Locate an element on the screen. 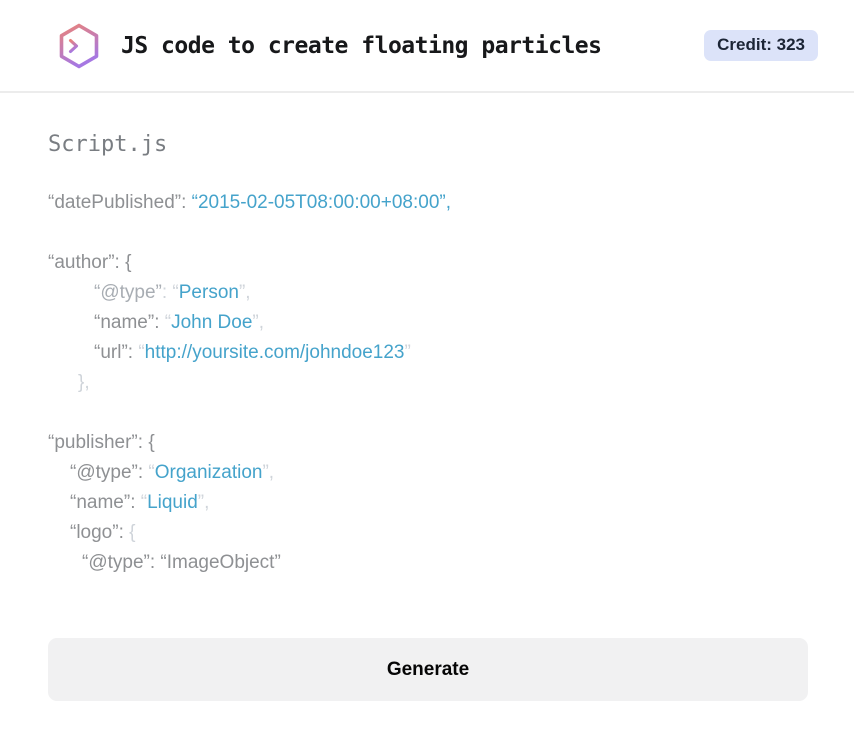 This screenshot has width=854, height=748. code-line: }, is located at coordinates (428, 383).